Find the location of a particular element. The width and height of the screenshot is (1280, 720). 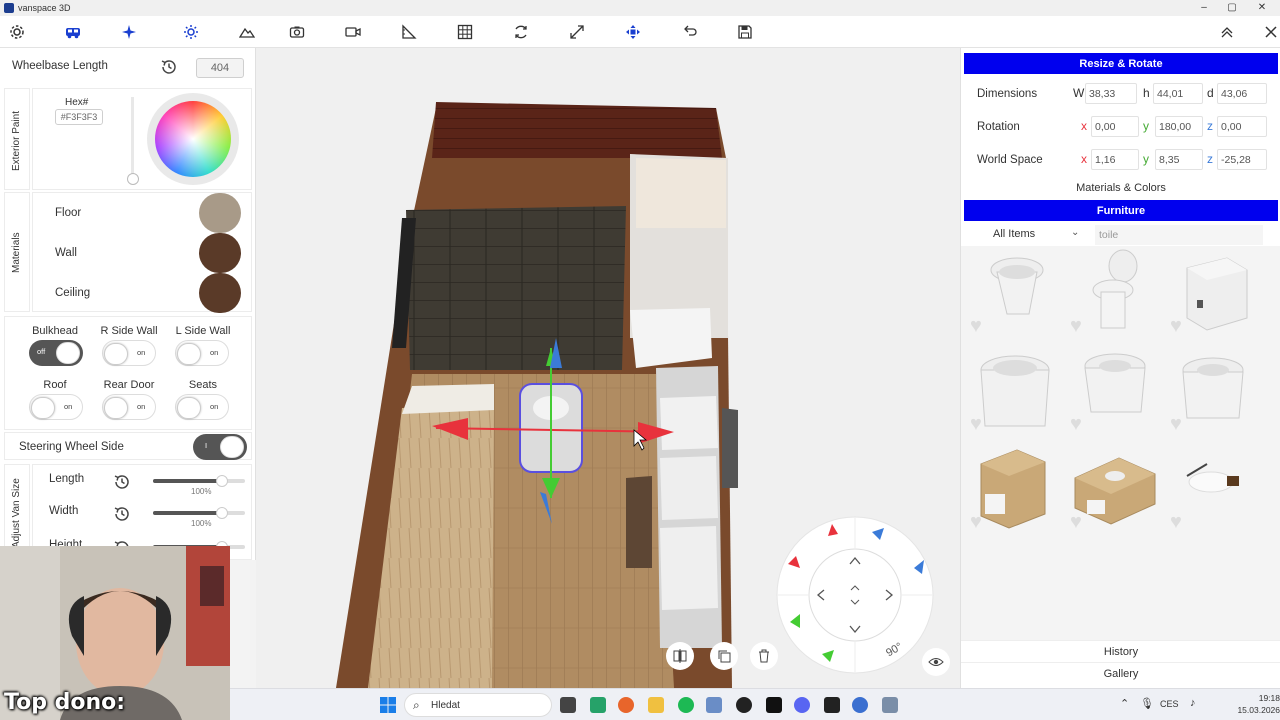

vanspace-icon is located at coordinates (860, 705).